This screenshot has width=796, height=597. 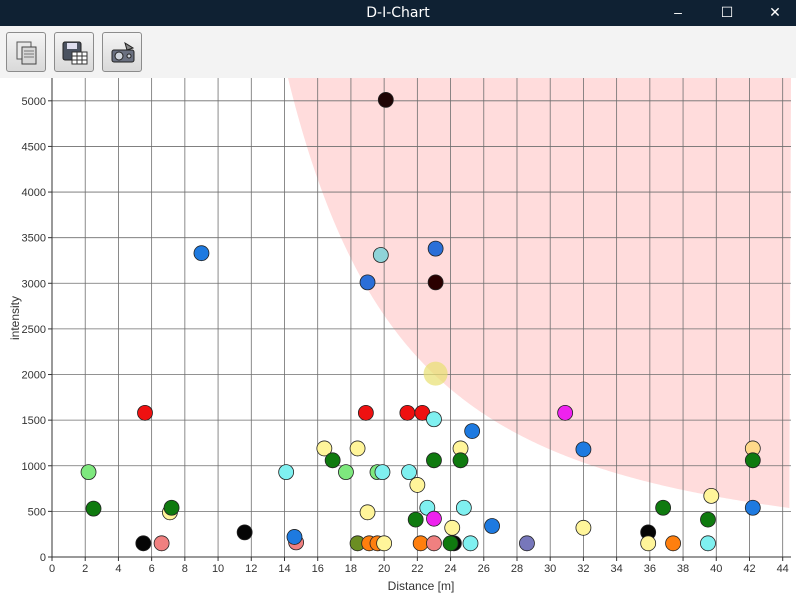 What do you see at coordinates (484, 569) in the screenshot?
I see `x-tick-label: 26` at bounding box center [484, 569].